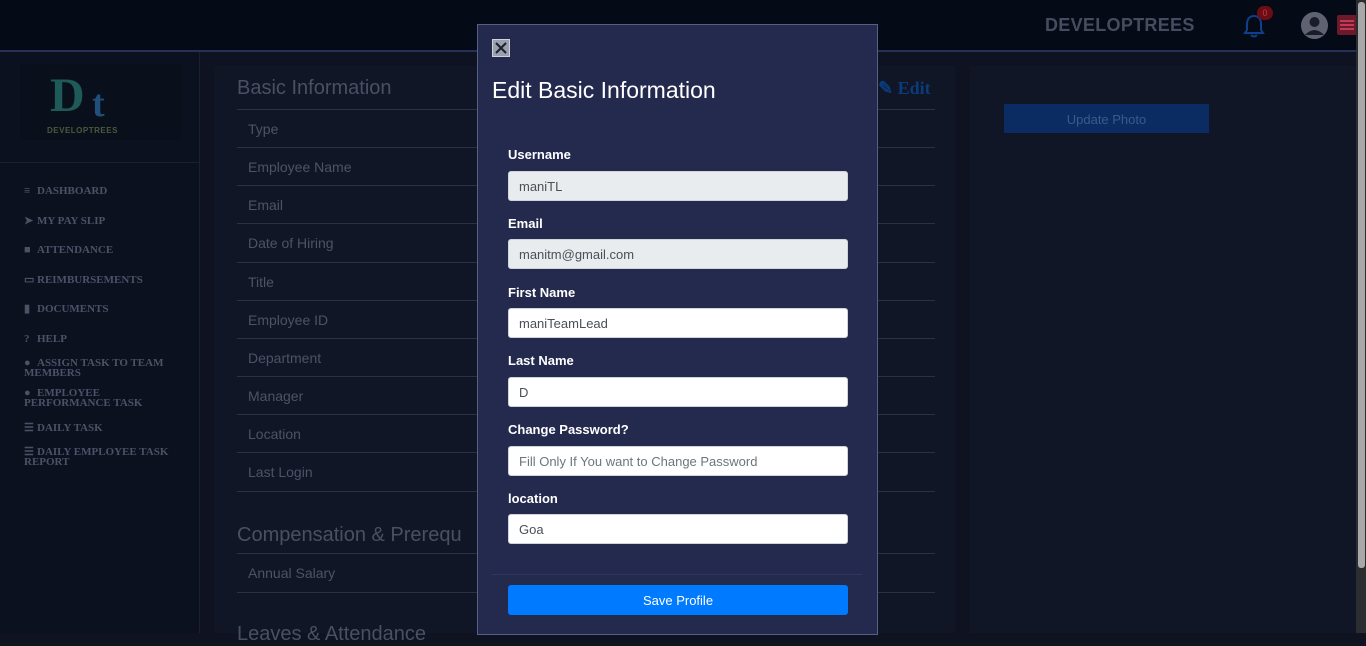 This screenshot has width=1366, height=646. I want to click on compensation-title: Compensation & Prerequ, so click(349, 535).